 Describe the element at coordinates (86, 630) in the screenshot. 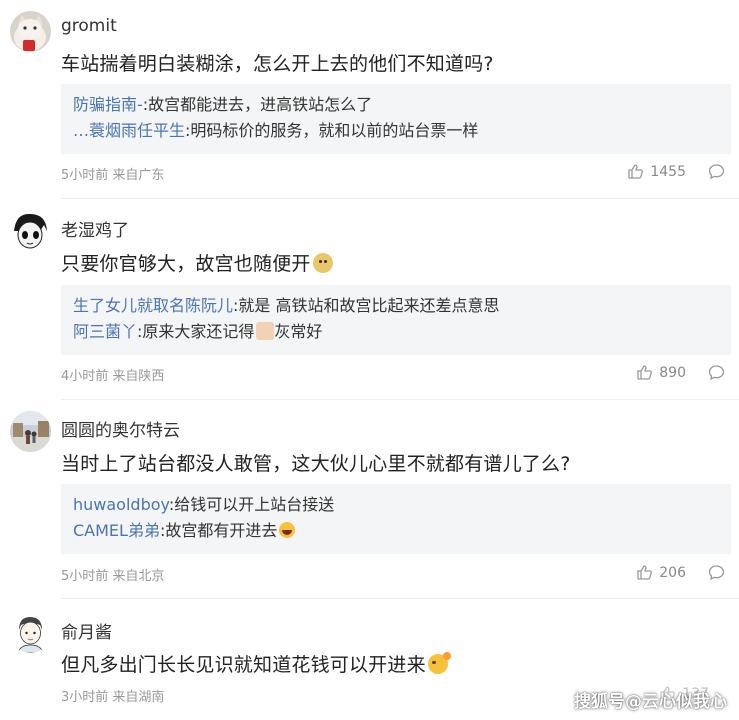

I see `username: 俞月酱` at that location.